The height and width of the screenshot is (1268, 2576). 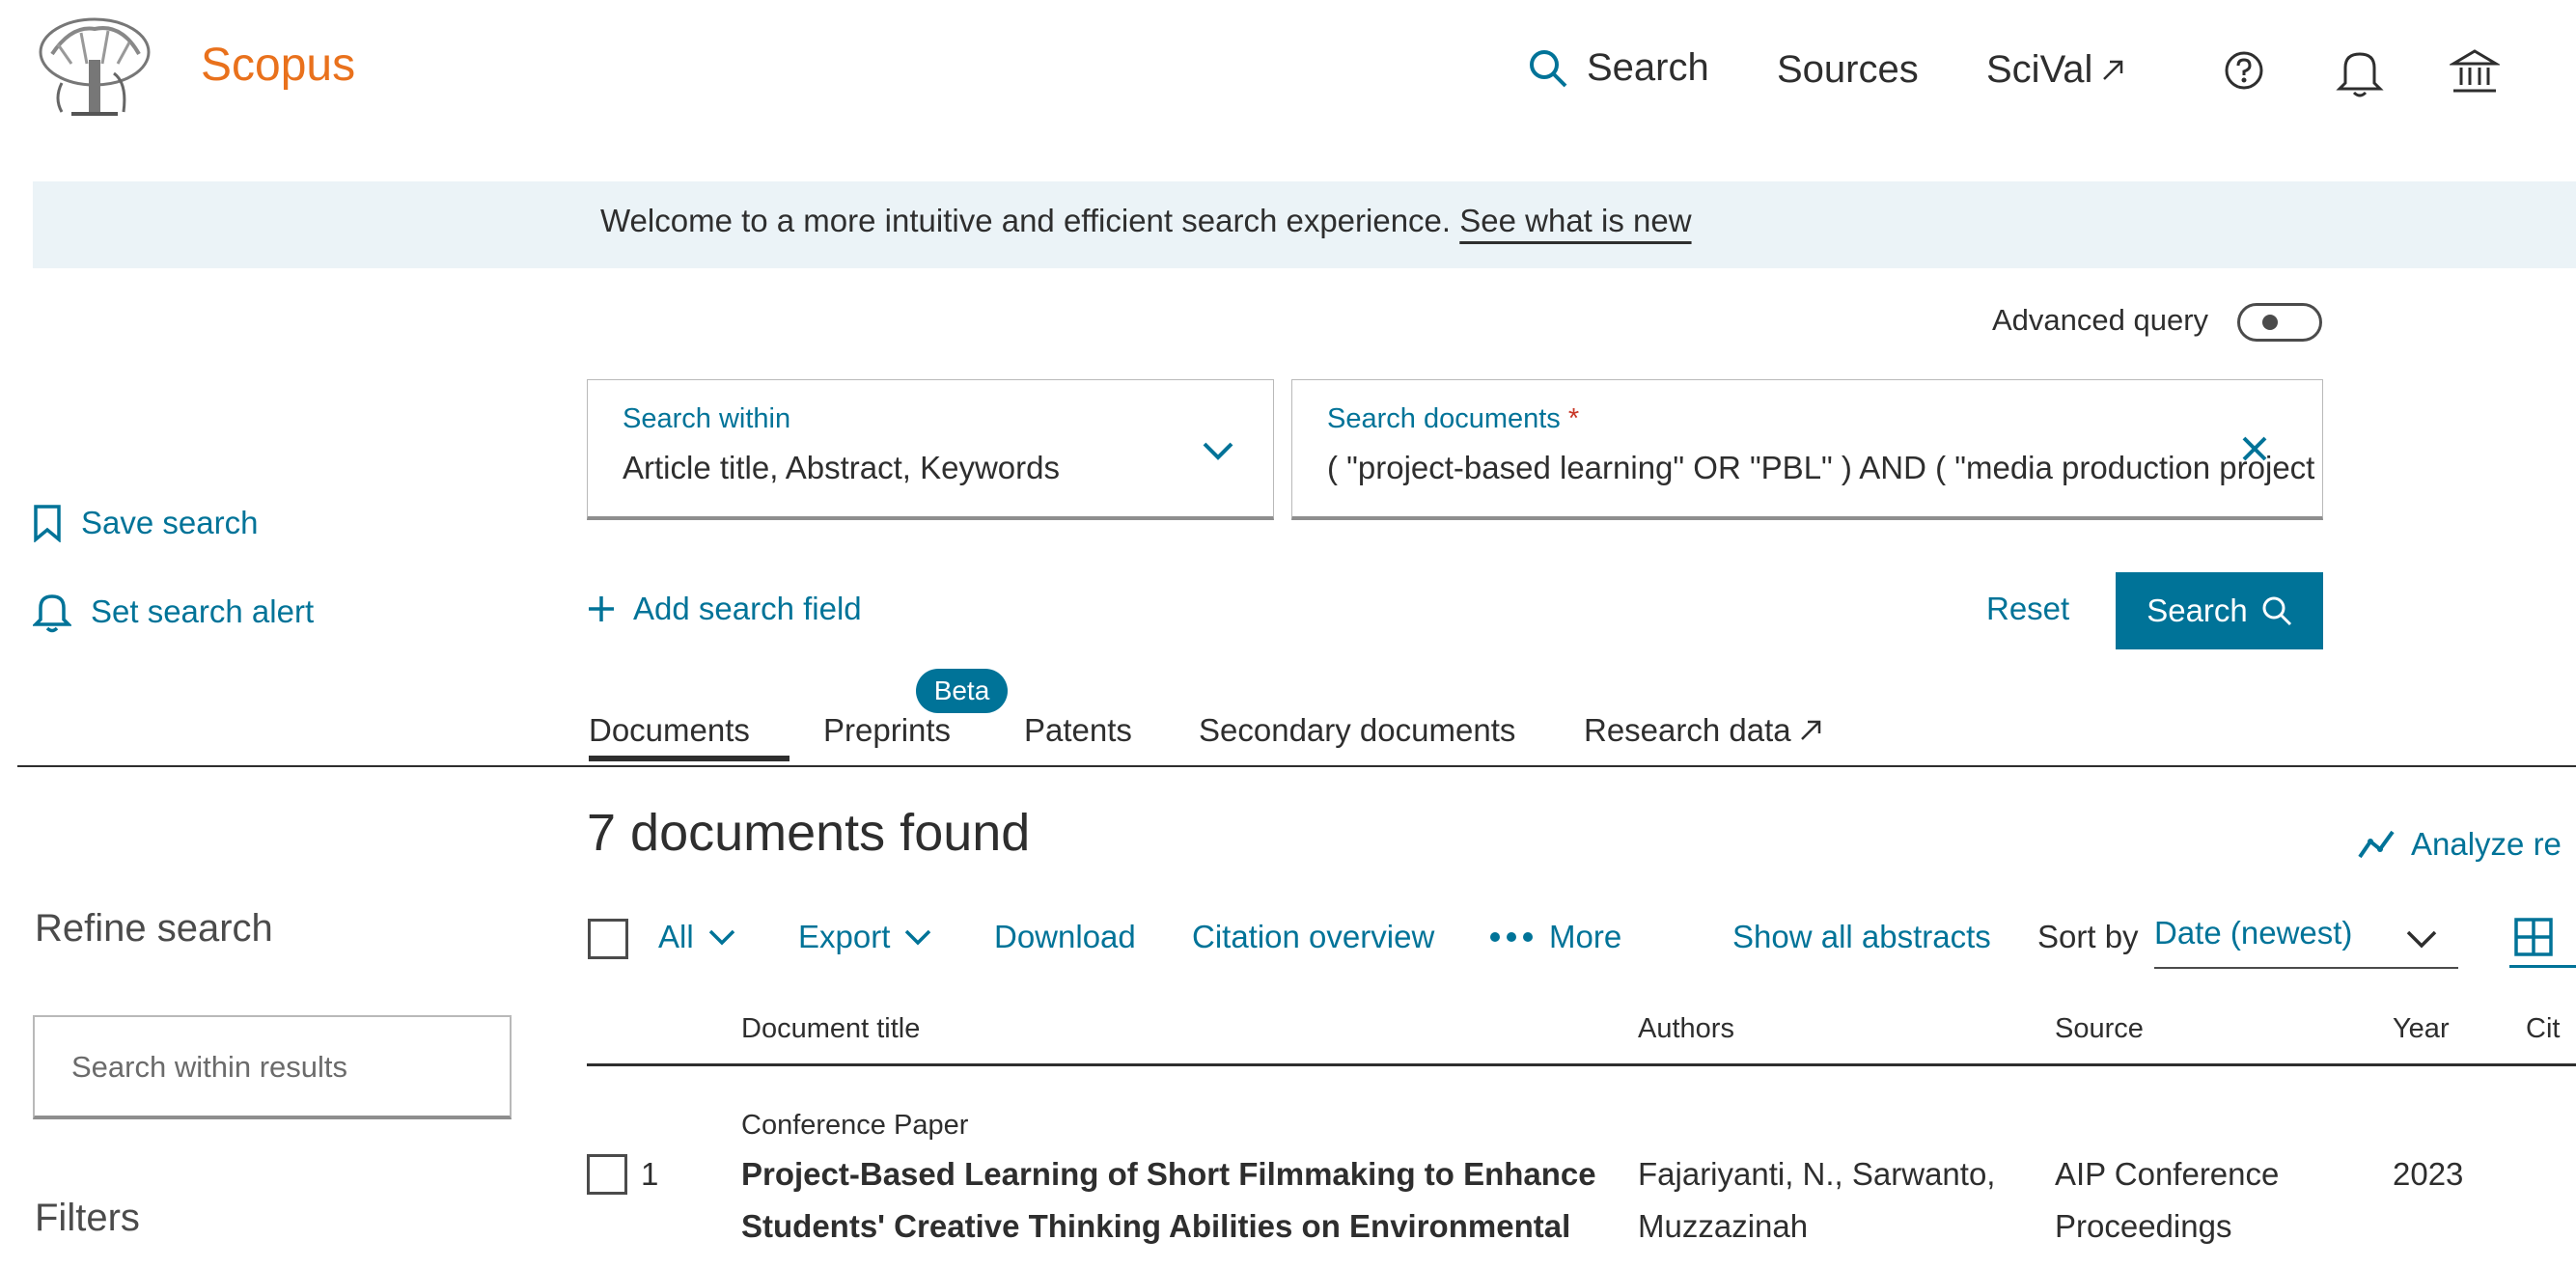 What do you see at coordinates (1078, 730) in the screenshot?
I see `tab-patents: Patents` at bounding box center [1078, 730].